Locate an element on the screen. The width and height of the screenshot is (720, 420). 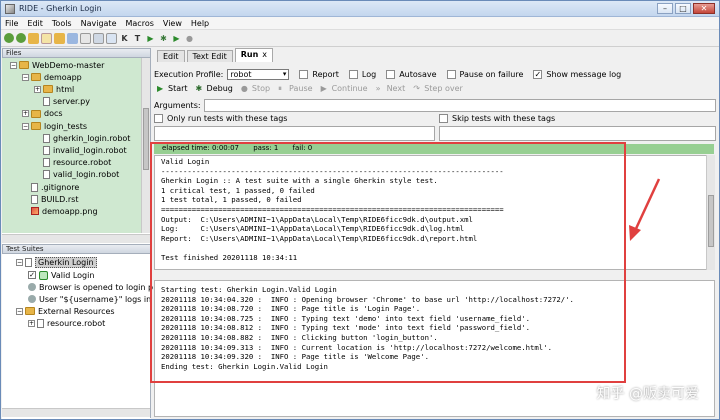
menu-macros: Macros is located at coordinates (140, 23).